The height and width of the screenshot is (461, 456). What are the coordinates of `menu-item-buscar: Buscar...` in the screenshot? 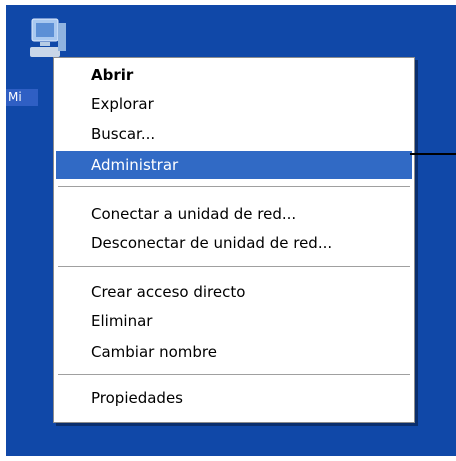 It's located at (234, 134).